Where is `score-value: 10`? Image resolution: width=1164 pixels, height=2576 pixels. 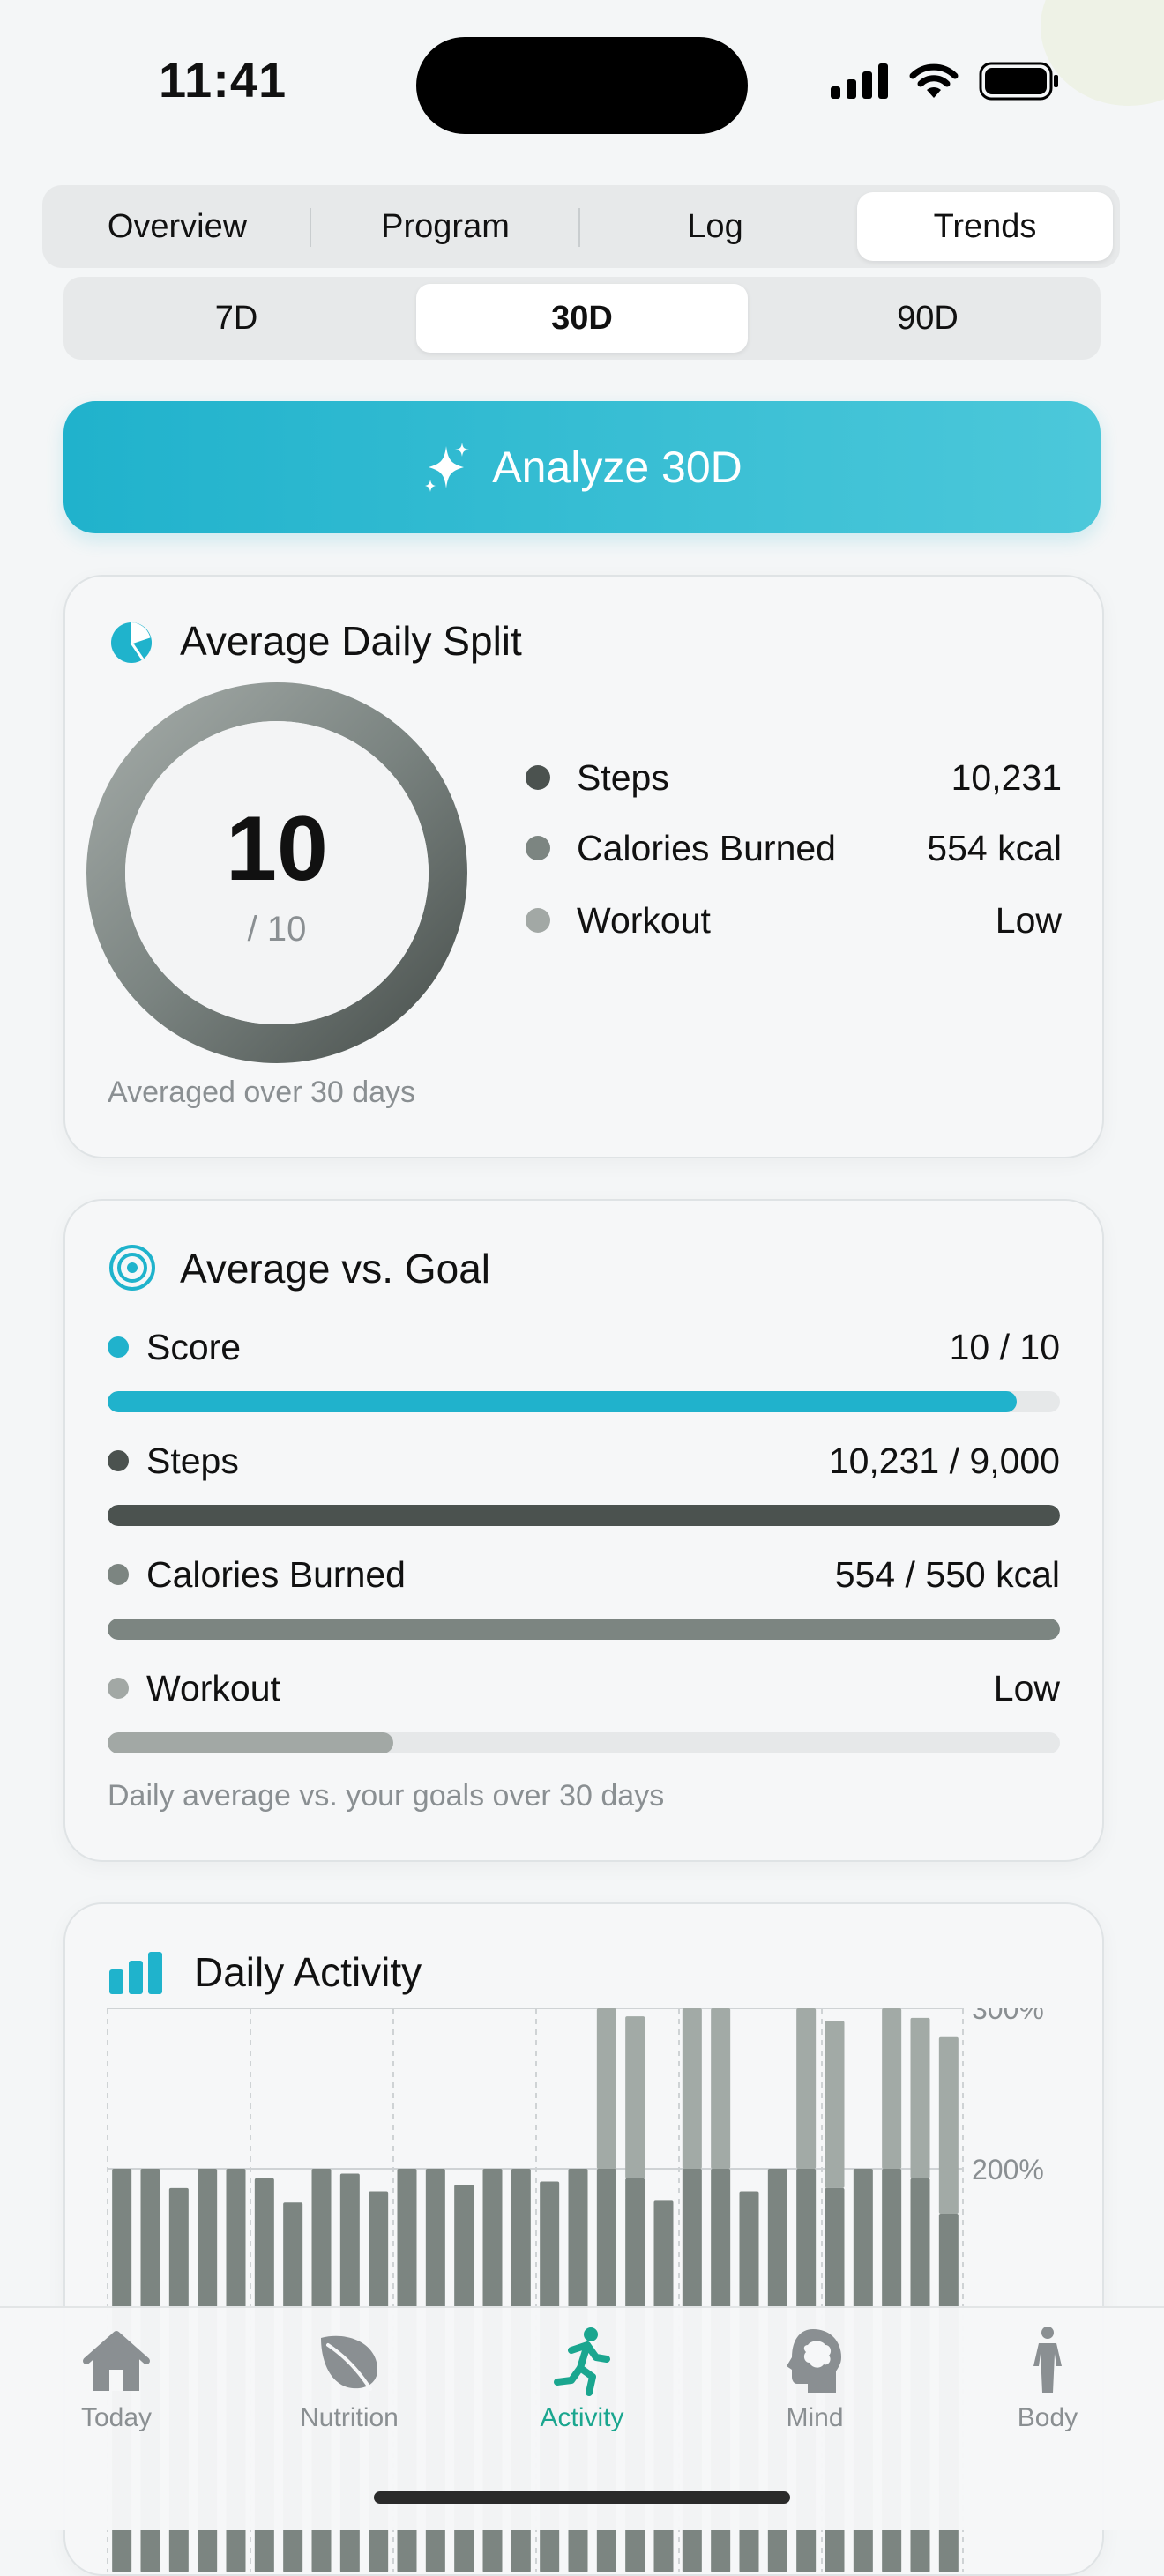
score-value: 10 is located at coordinates (277, 849).